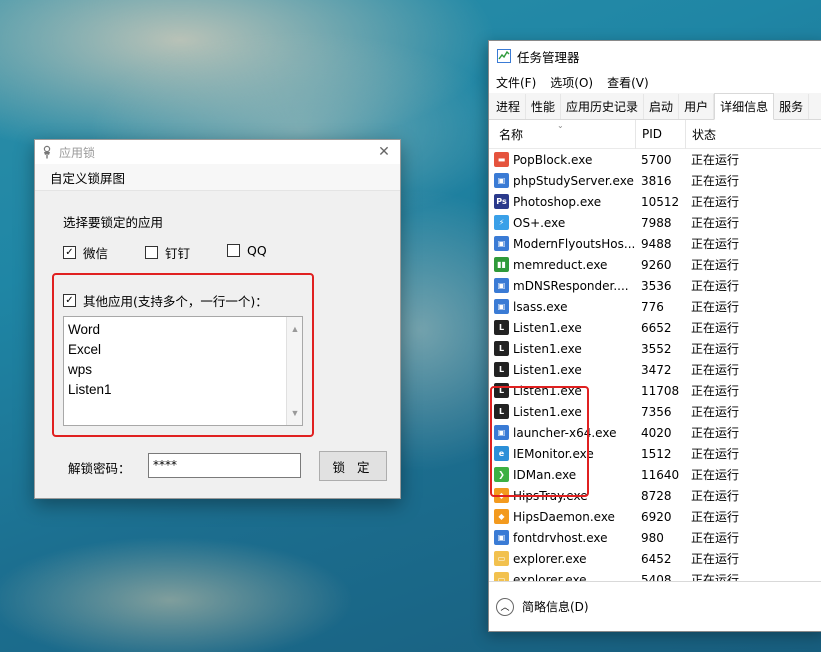  I want to click on table-row: ▣ mDNSResponder.... 3536 正在运行, so click(655, 285).